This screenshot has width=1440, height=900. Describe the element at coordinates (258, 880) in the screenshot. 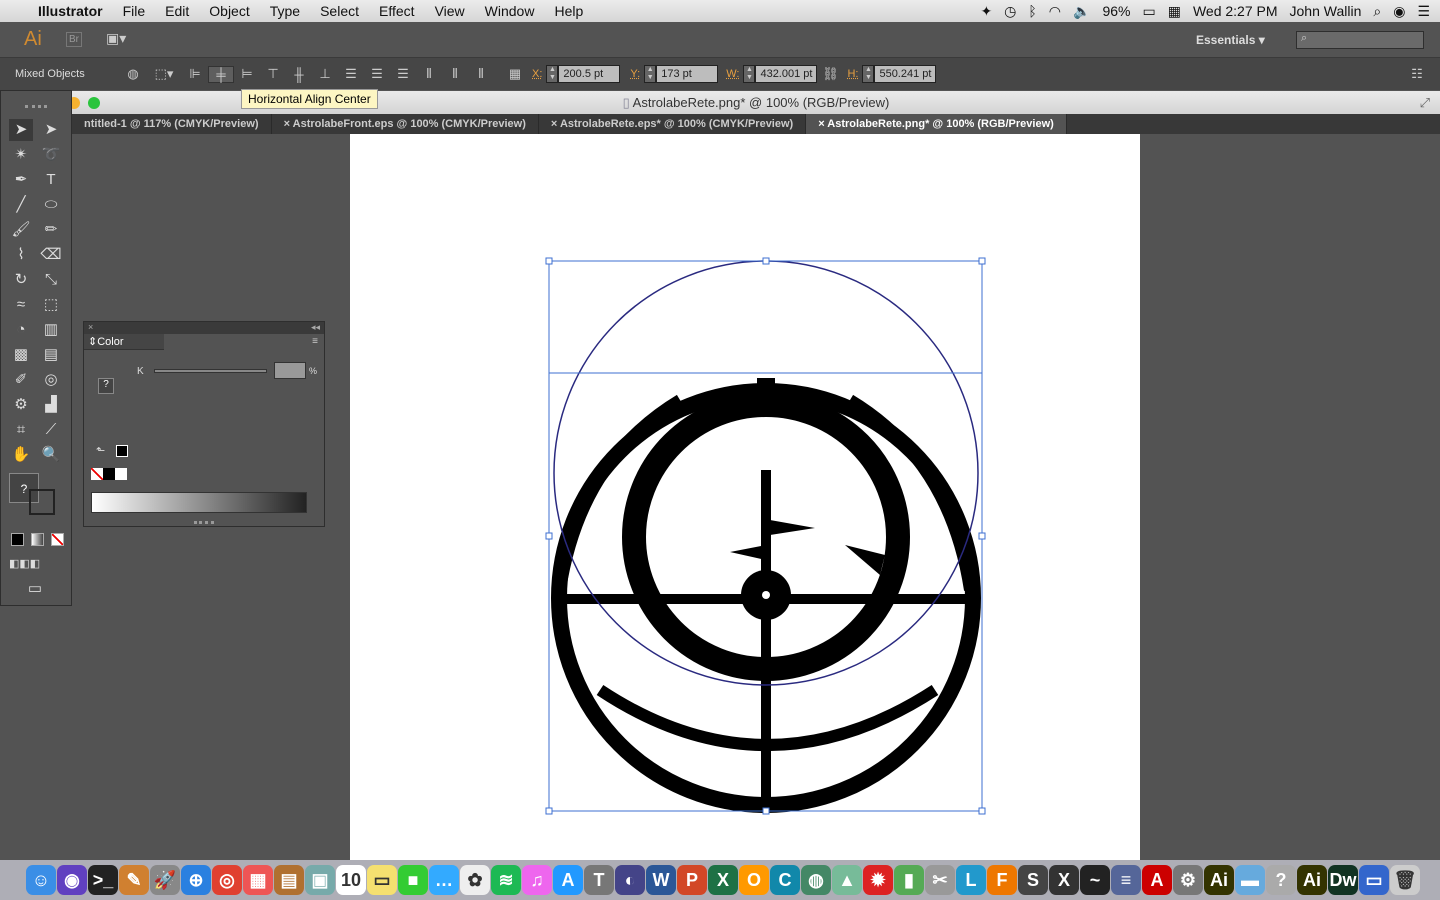

I see `dock-calendar-app-icon: ▦` at that location.